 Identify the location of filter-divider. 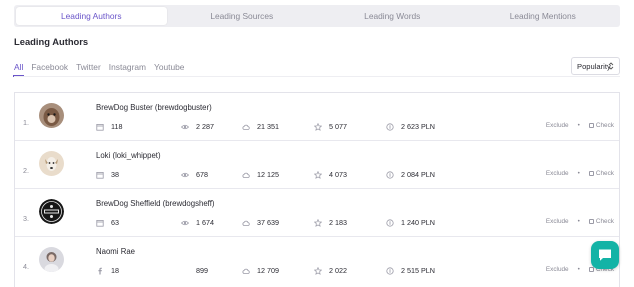
(317, 76).